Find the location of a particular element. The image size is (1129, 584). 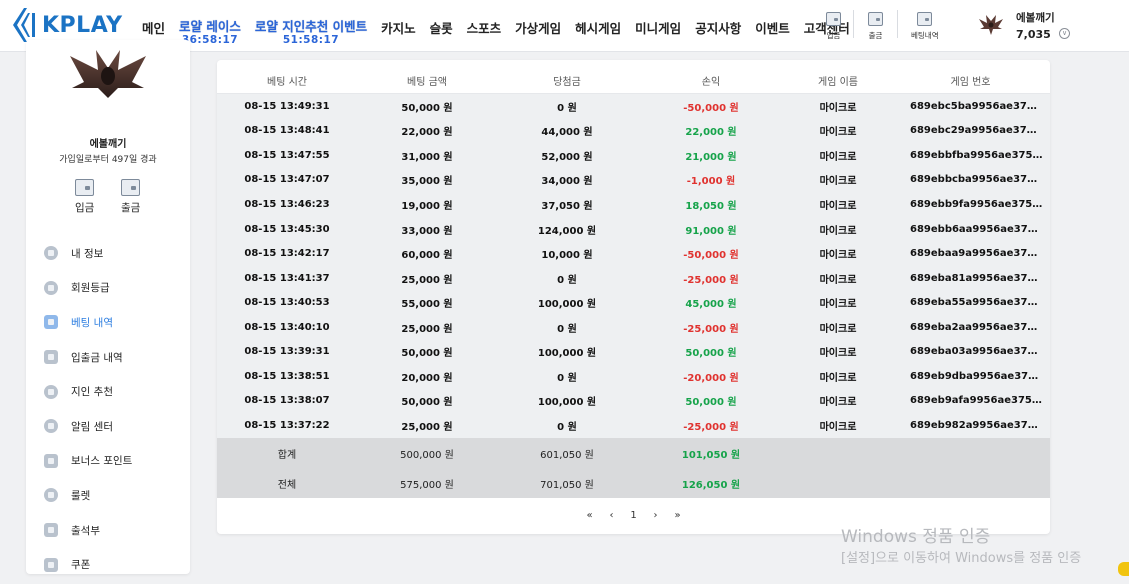

page-number-button: 1 is located at coordinates (634, 515).